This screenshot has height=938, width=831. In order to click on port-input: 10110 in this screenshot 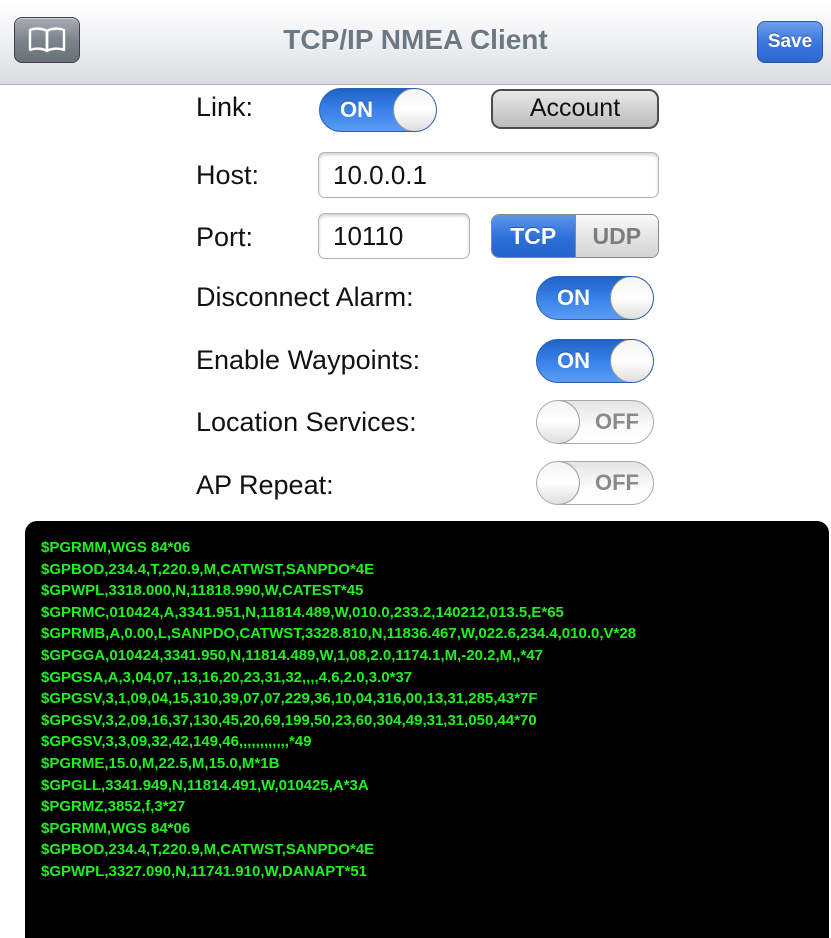, I will do `click(394, 236)`.